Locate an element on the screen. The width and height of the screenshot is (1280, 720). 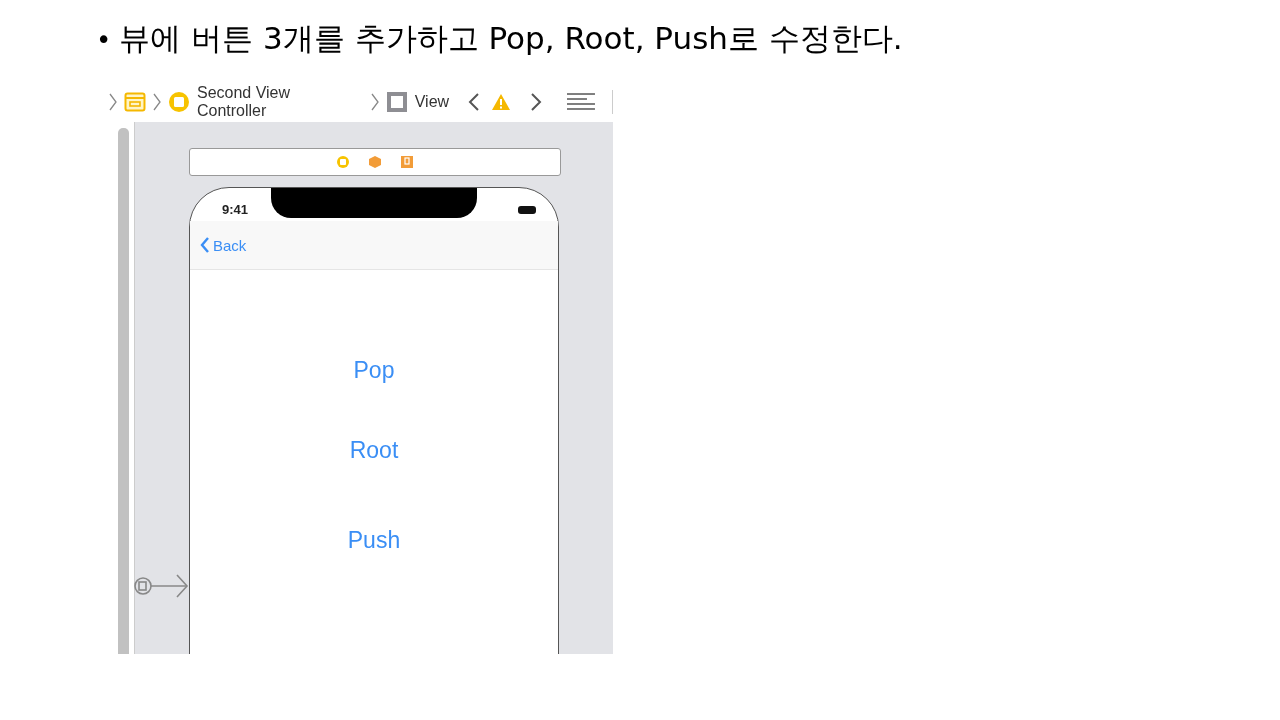
text-align-icon is located at coordinates (581, 102).